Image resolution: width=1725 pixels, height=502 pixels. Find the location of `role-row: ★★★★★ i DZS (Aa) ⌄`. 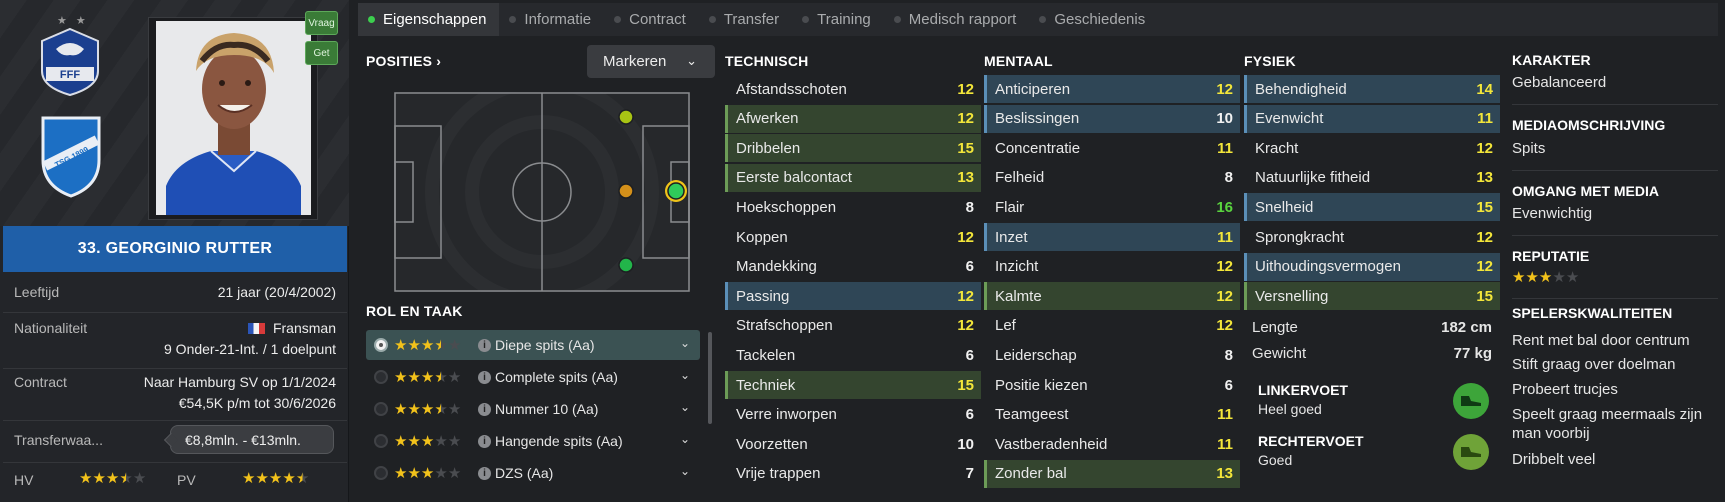

role-row: ★★★★★ i DZS (Aa) ⌄ is located at coordinates (533, 473).